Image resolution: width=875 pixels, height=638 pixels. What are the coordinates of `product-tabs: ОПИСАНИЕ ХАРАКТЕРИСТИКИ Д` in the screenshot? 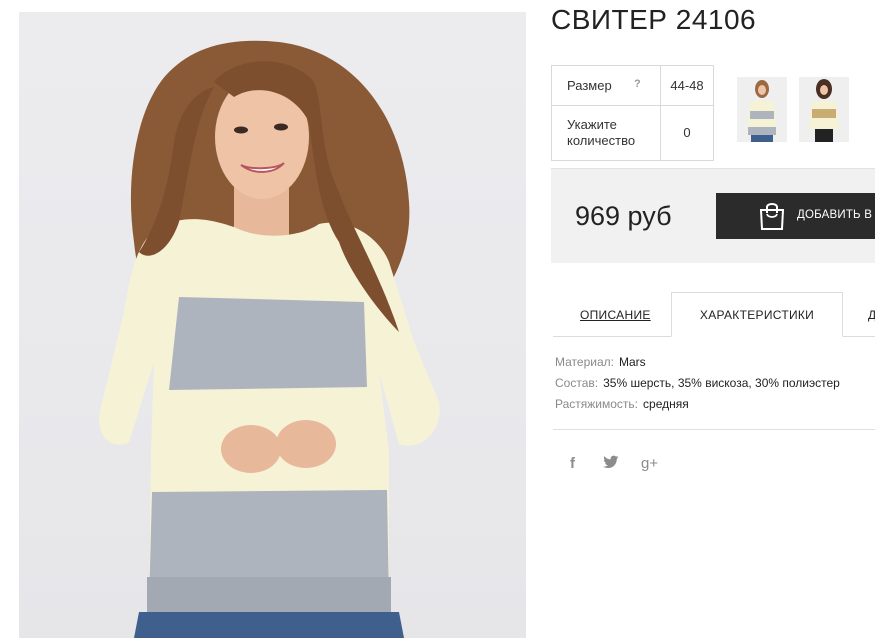 It's located at (713, 314).